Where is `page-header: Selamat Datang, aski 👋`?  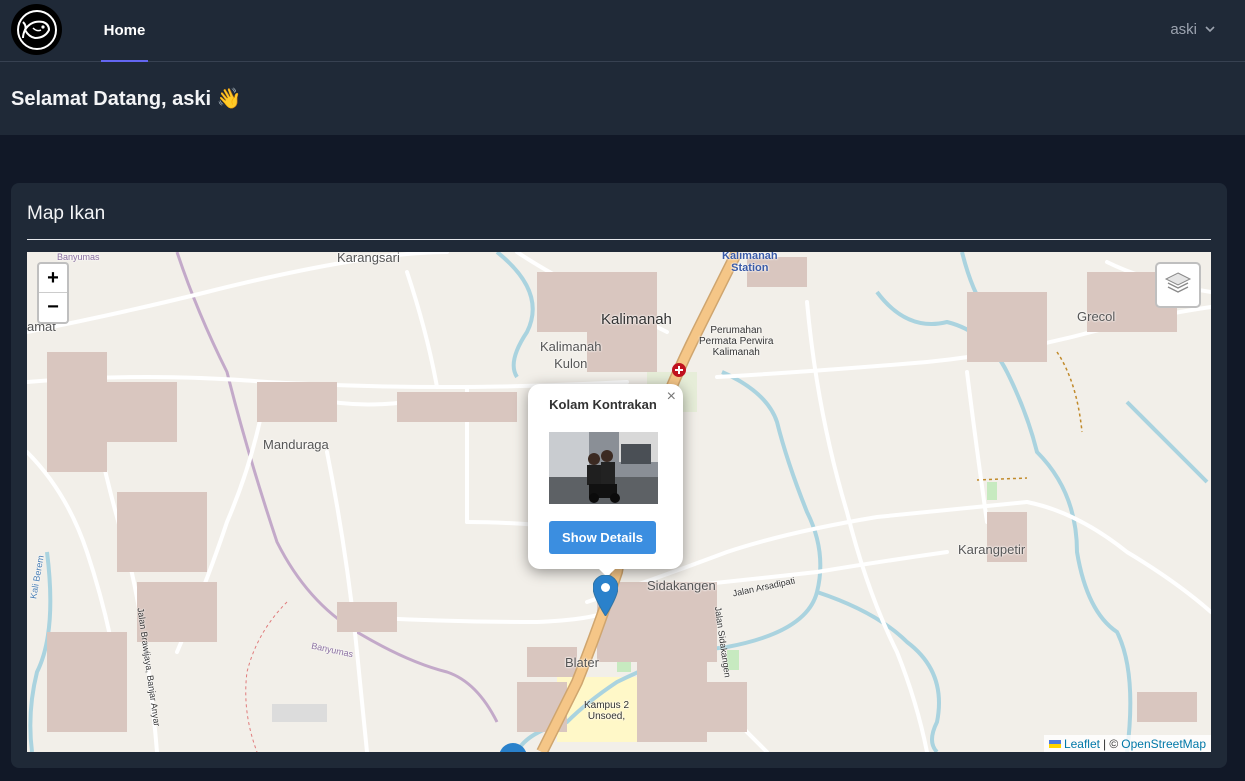 page-header: Selamat Datang, aski 👋 is located at coordinates (622, 98).